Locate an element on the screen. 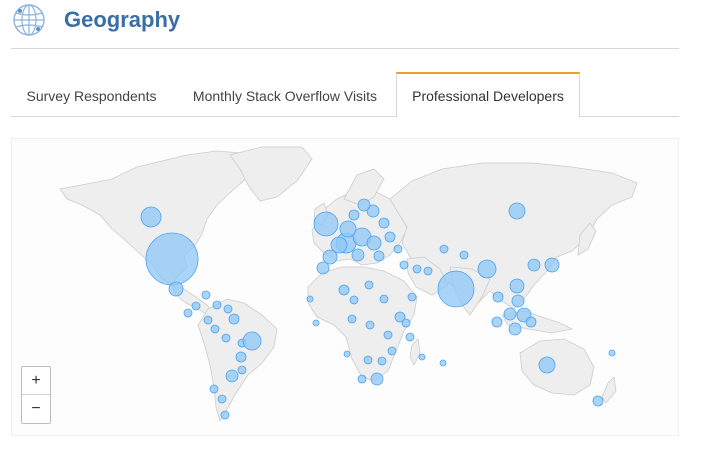  zoom-control: + − is located at coordinates (36, 395).